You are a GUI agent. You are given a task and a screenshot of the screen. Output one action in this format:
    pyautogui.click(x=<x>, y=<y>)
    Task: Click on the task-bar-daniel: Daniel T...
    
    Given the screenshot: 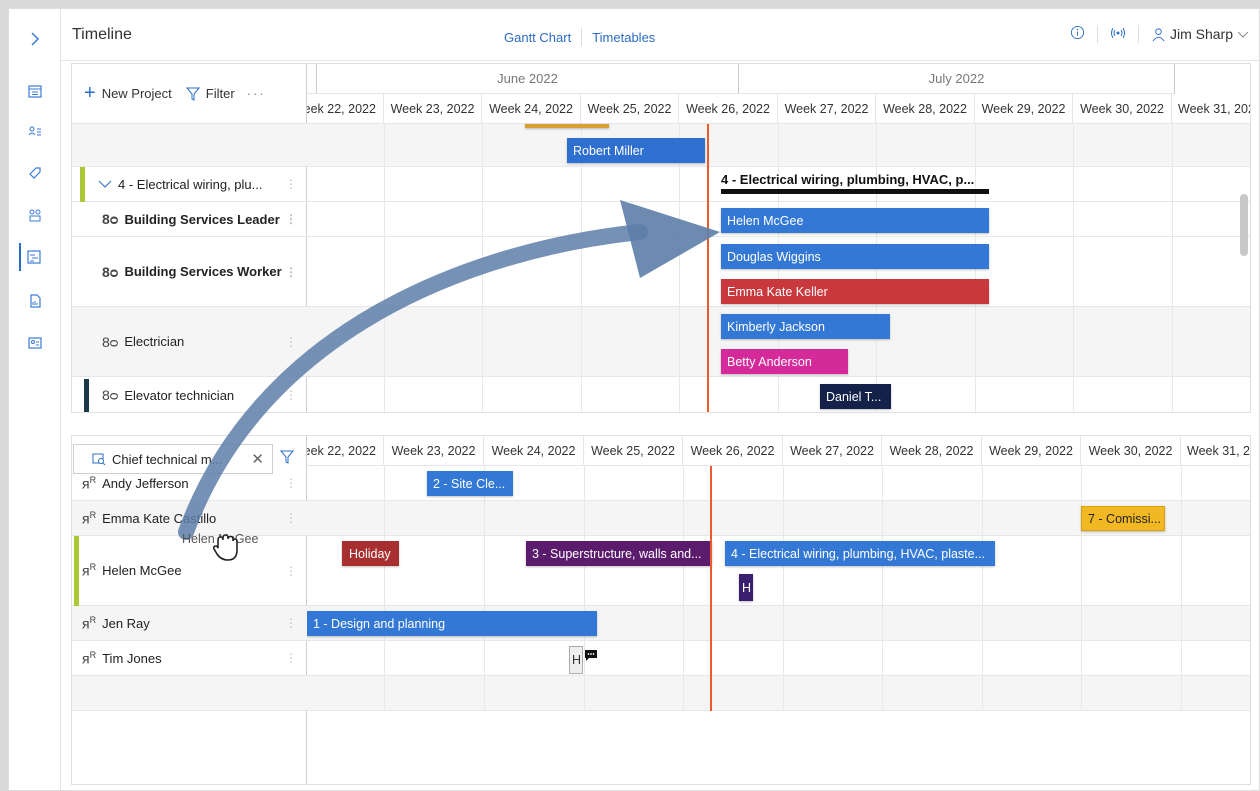 What is the action you would take?
    pyautogui.click(x=855, y=396)
    